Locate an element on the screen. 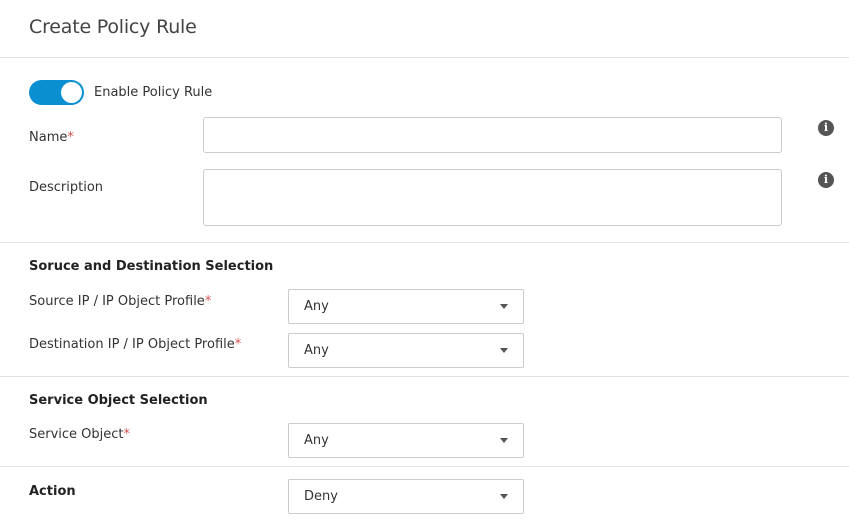 The image size is (849, 524). enable-policy-rule-toggle is located at coordinates (56, 92).